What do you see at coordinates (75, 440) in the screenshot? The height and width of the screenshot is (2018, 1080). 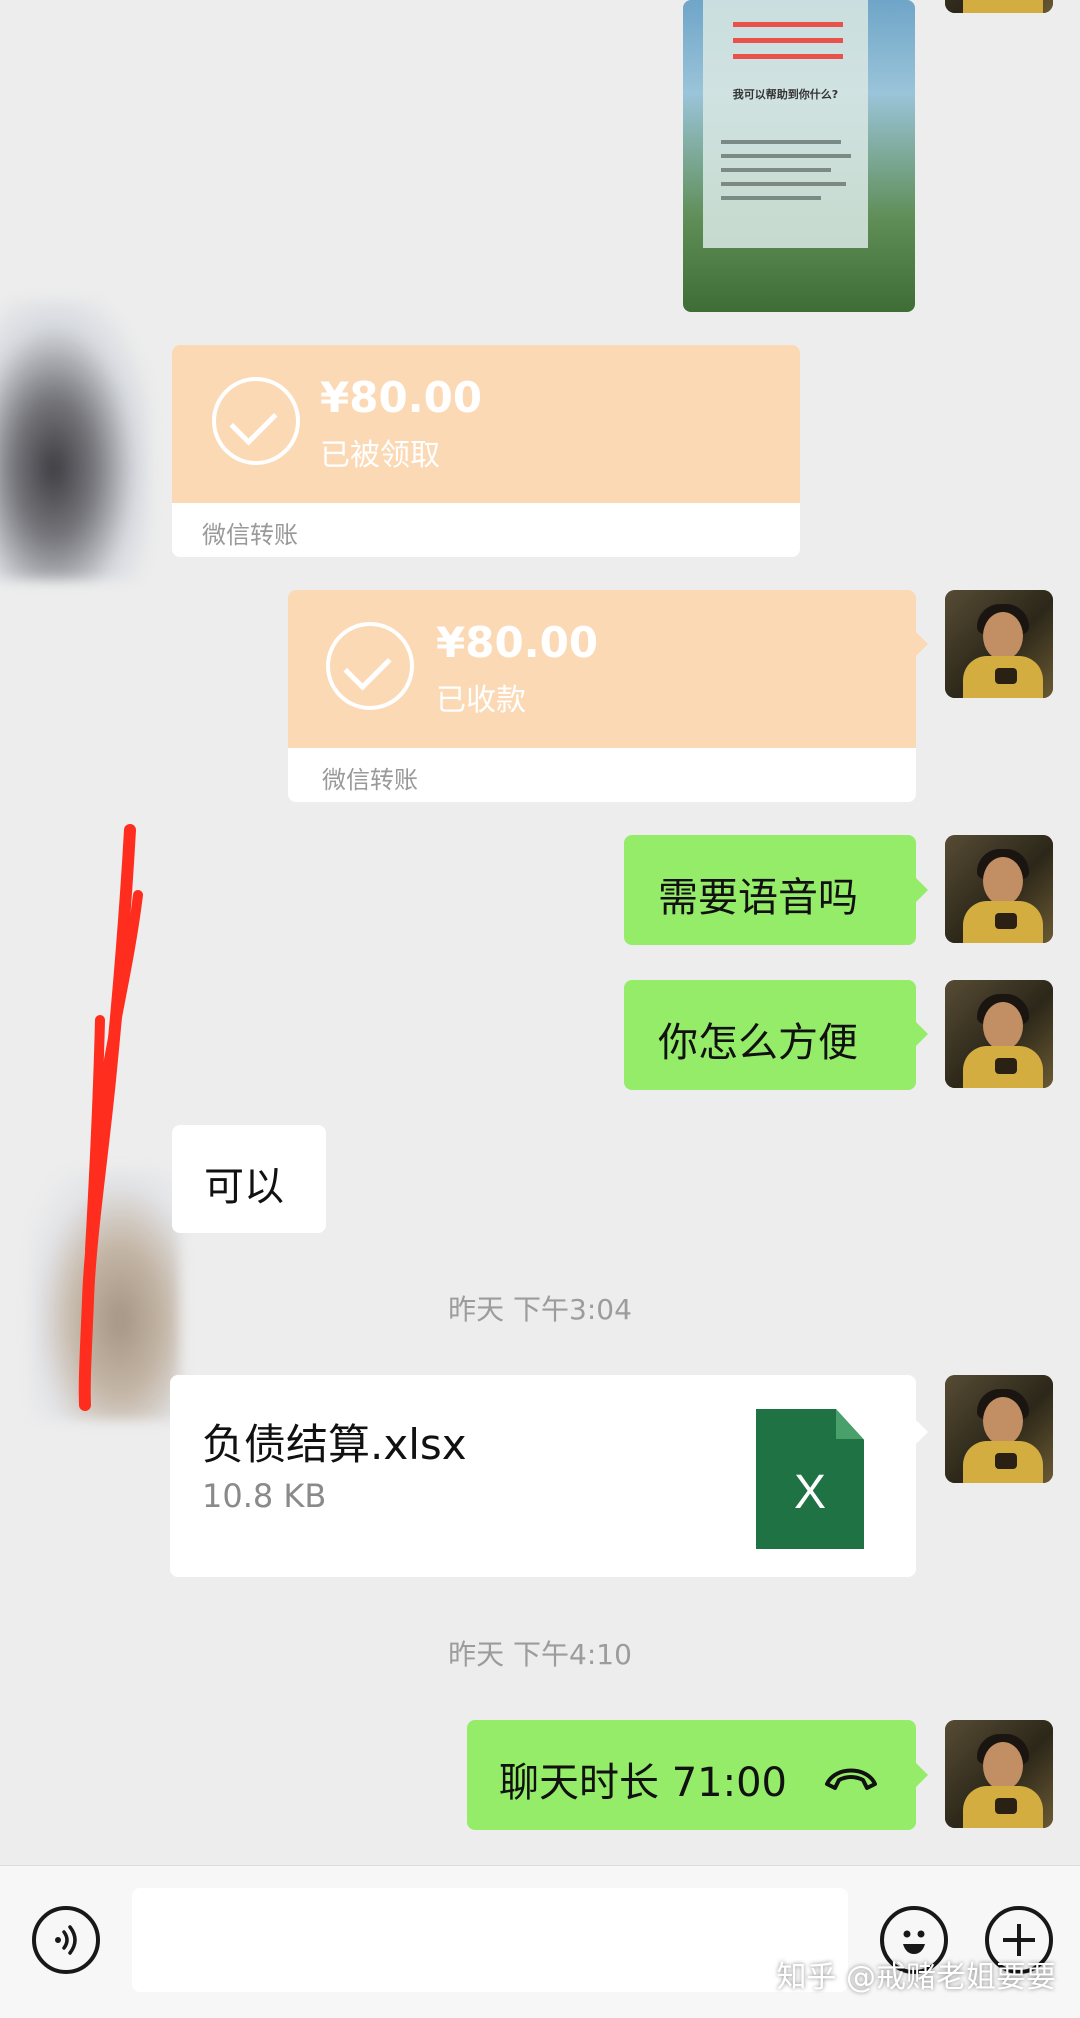 I see `redacted-contact-avatar` at bounding box center [75, 440].